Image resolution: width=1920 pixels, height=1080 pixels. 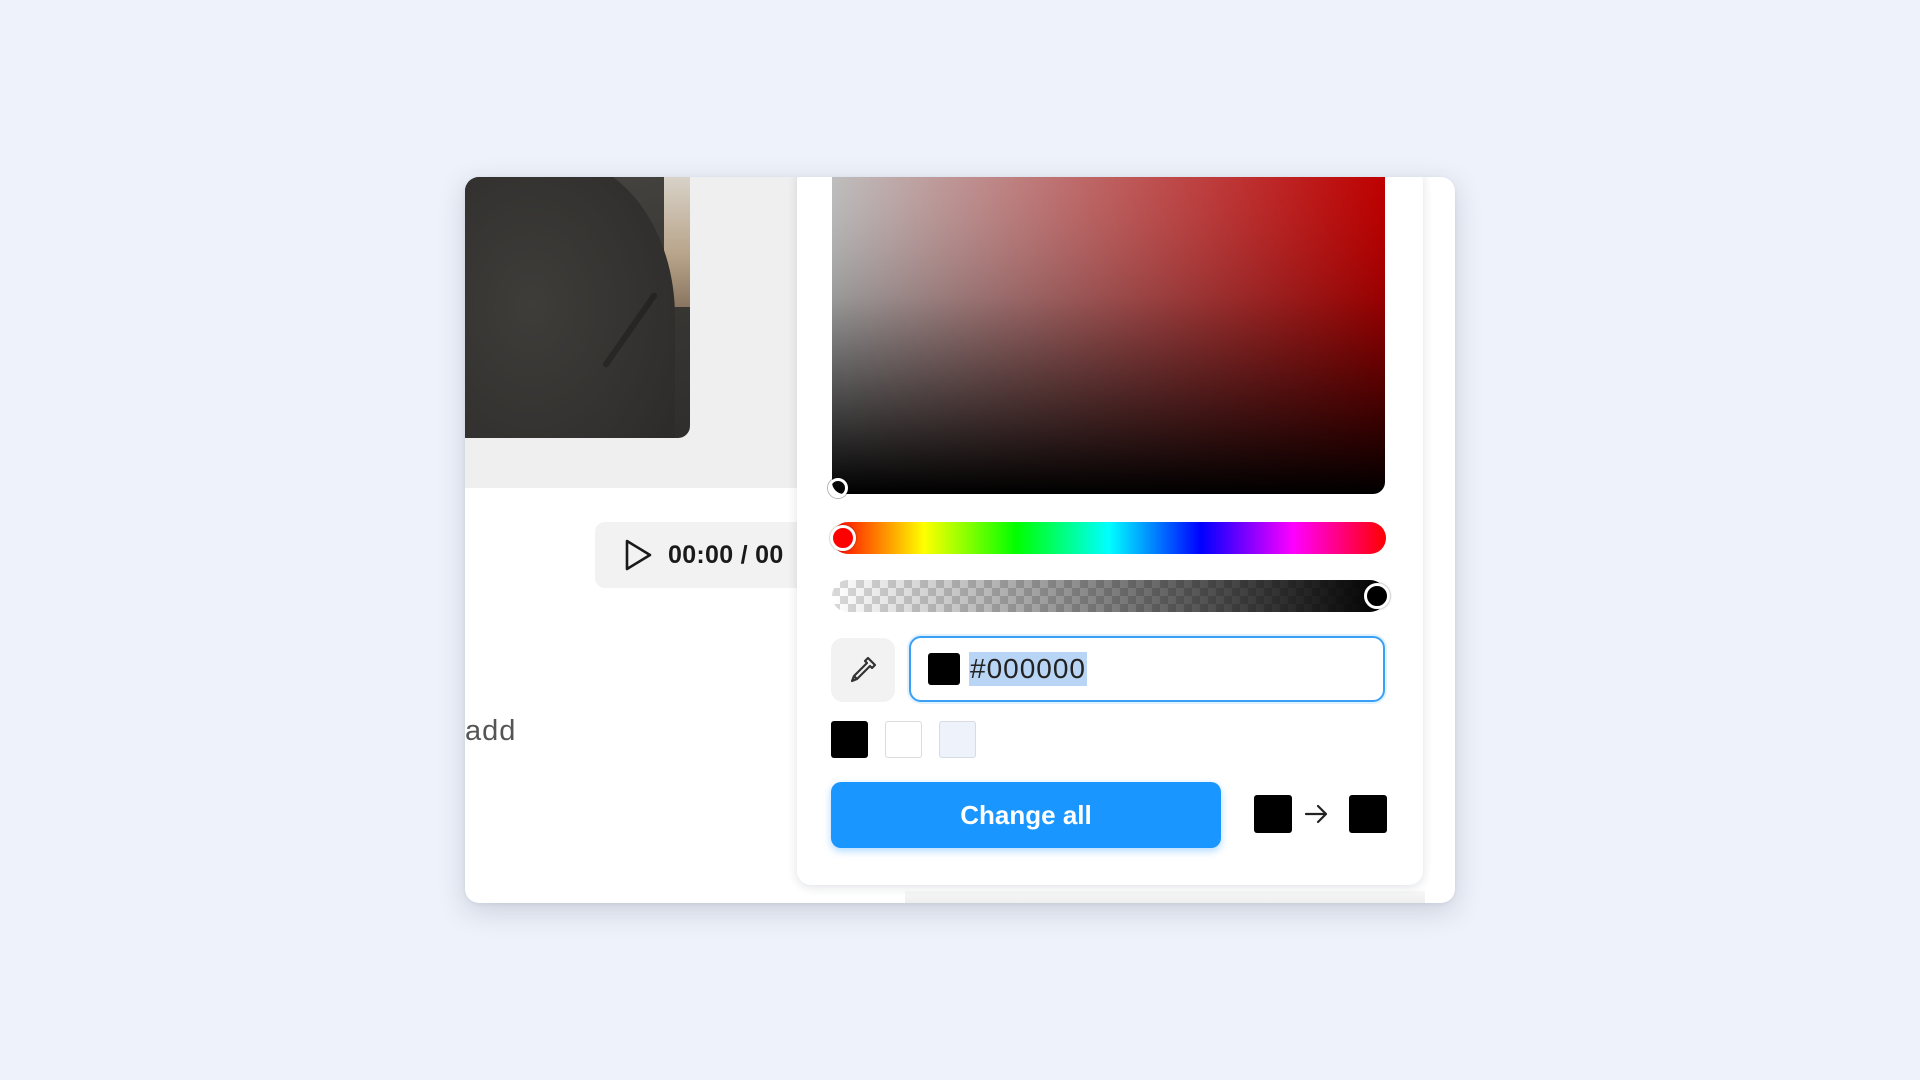 I want to click on saturation-value-handle, so click(x=838, y=488).